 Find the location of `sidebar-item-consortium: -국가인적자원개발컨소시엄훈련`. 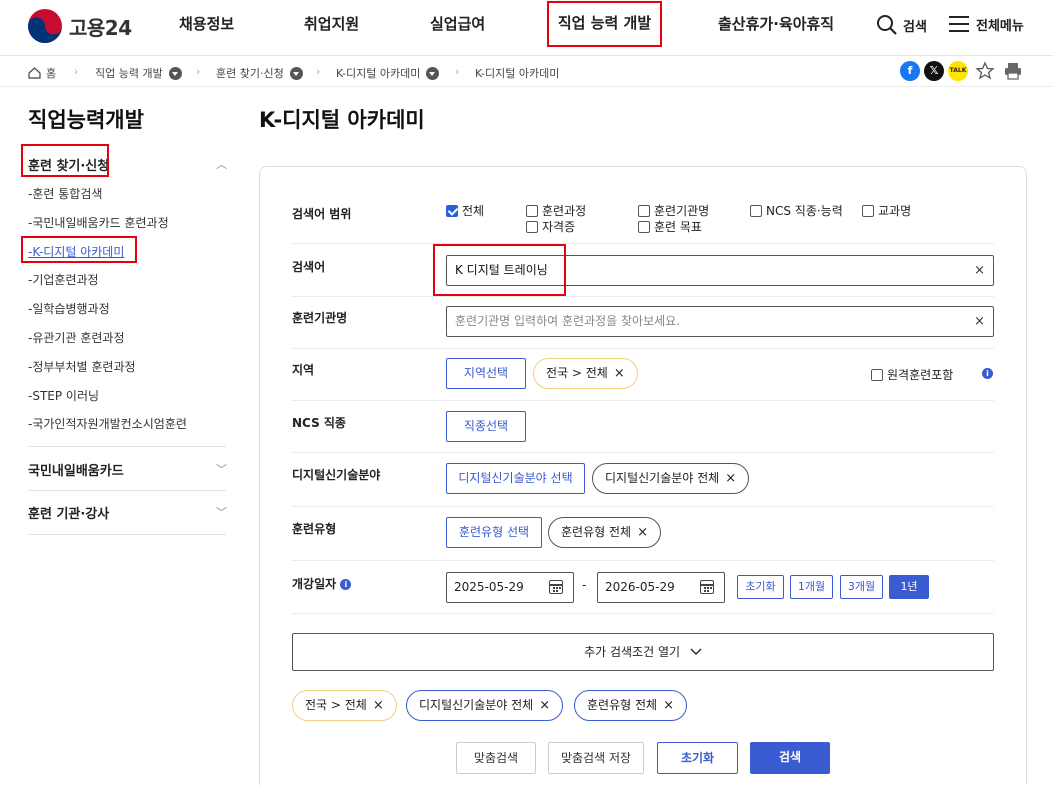

sidebar-item-consortium: -국가인적자원개발컨소시엄훈련 is located at coordinates (107, 423).